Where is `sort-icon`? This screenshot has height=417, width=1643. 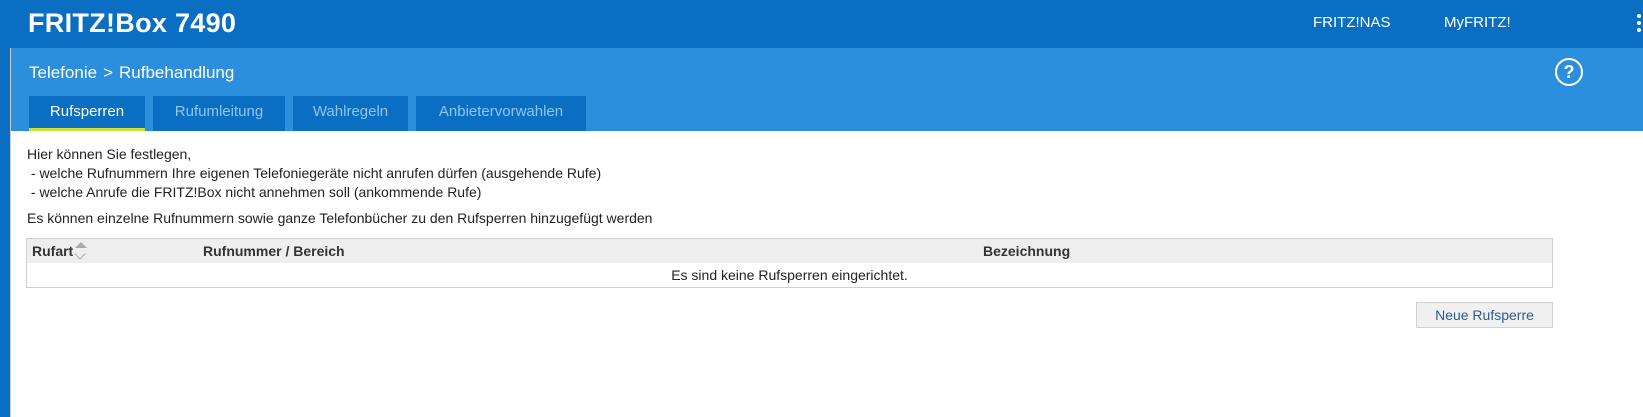 sort-icon is located at coordinates (80, 251).